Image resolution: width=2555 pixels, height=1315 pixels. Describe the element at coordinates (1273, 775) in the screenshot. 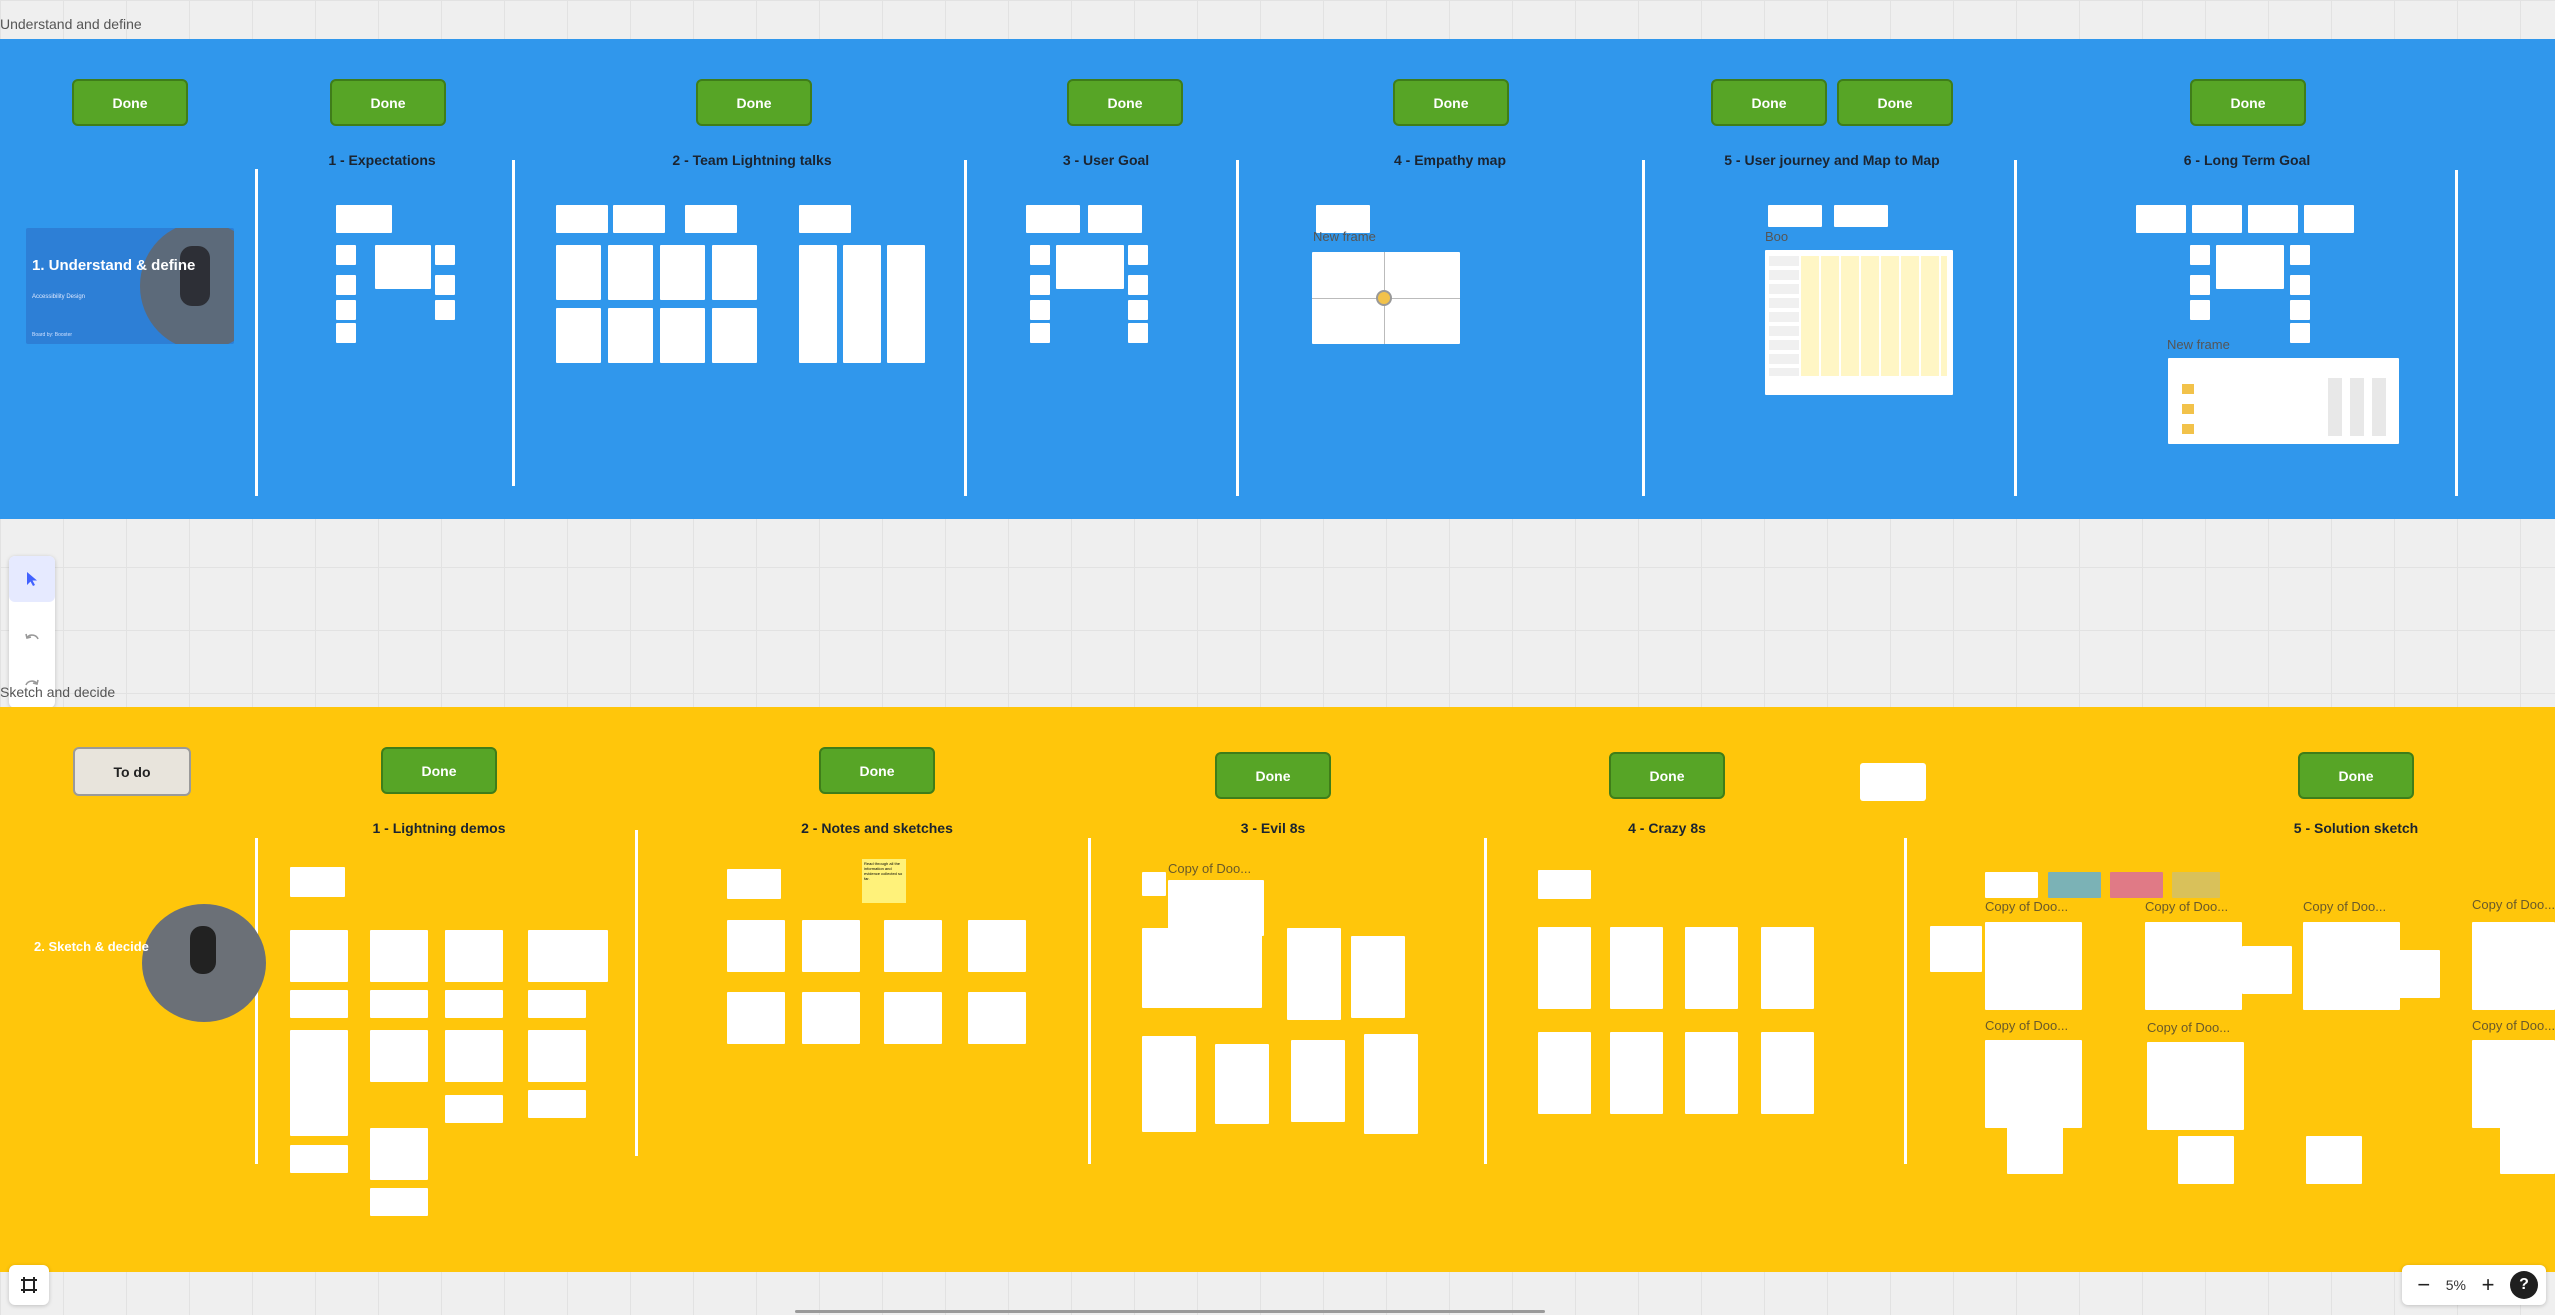

I see `status-evil-8s: Done` at that location.